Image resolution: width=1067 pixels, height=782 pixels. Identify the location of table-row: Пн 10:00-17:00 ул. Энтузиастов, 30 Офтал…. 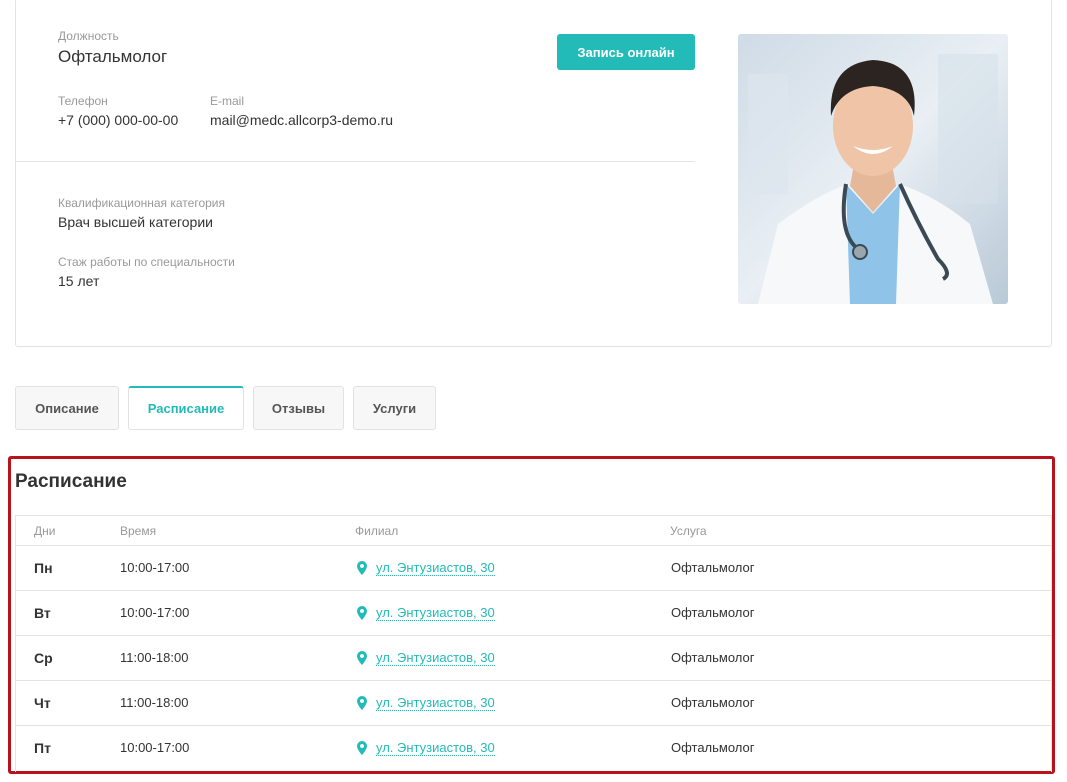
(533, 568).